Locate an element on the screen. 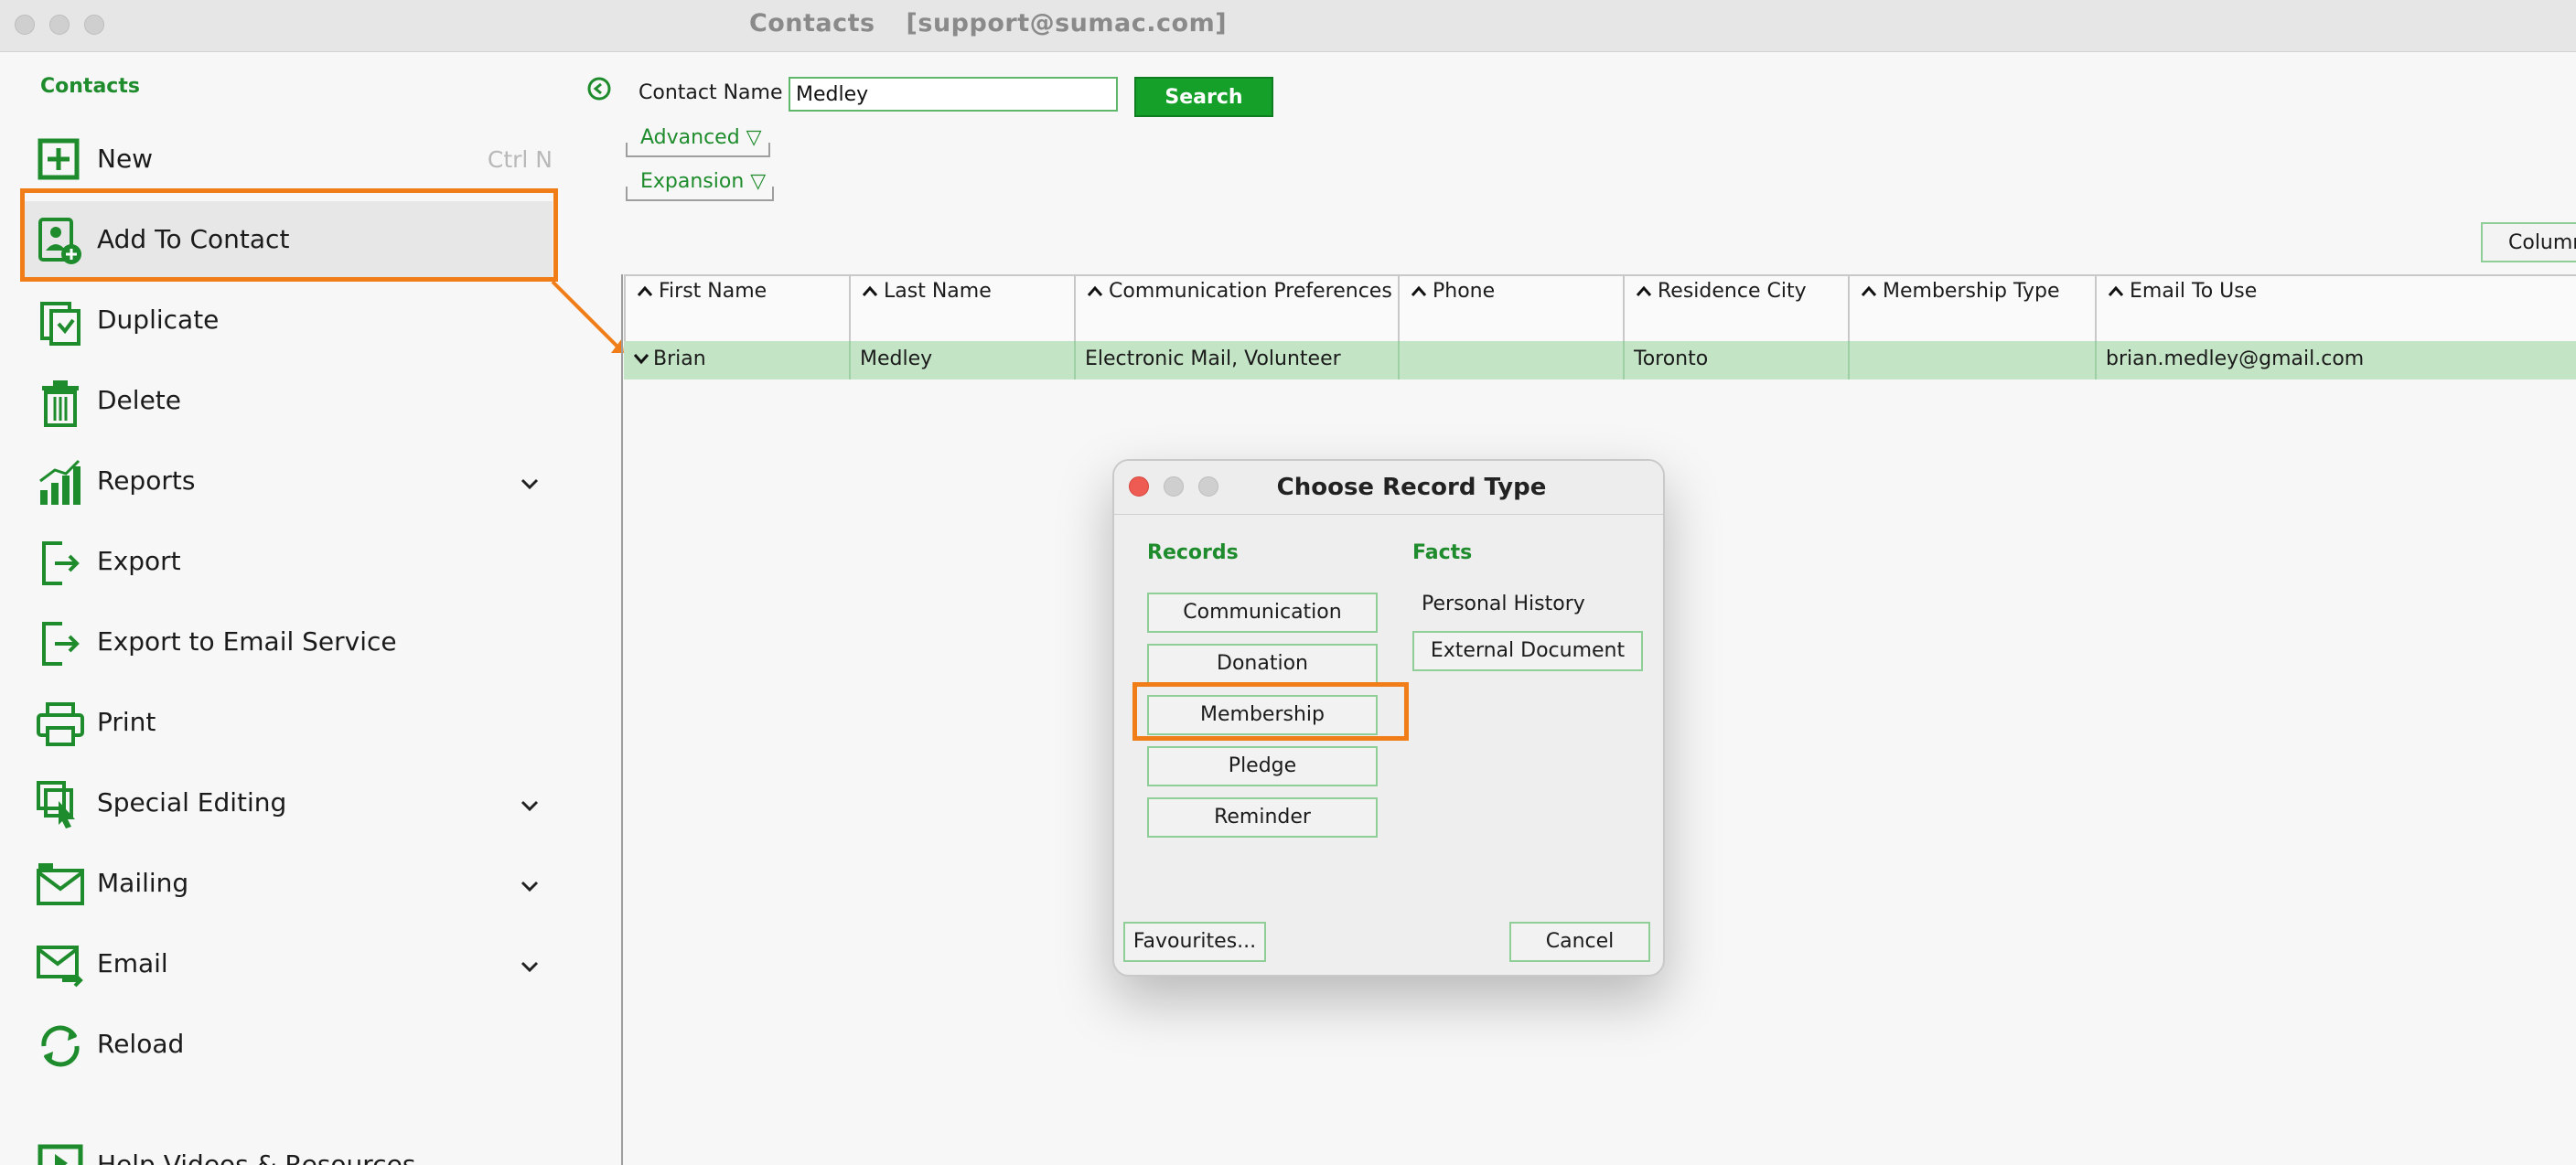  column-header-label: Communication Preferences is located at coordinates (1251, 292).